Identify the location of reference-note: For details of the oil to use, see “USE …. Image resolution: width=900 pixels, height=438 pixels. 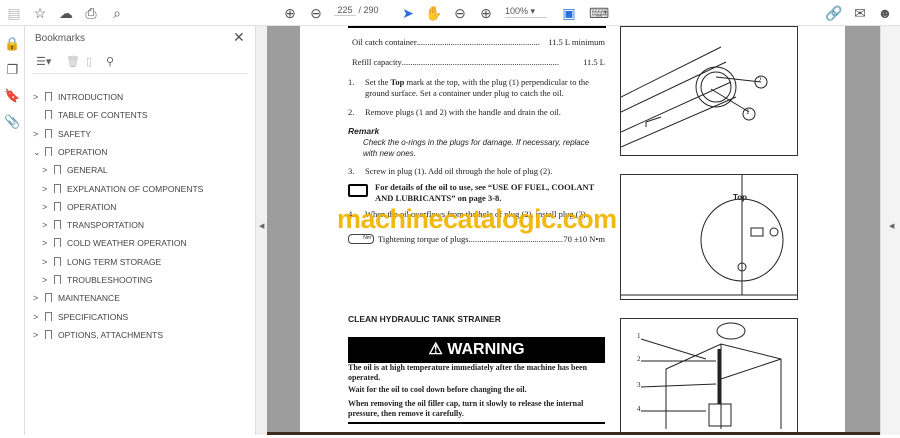
(485, 192).